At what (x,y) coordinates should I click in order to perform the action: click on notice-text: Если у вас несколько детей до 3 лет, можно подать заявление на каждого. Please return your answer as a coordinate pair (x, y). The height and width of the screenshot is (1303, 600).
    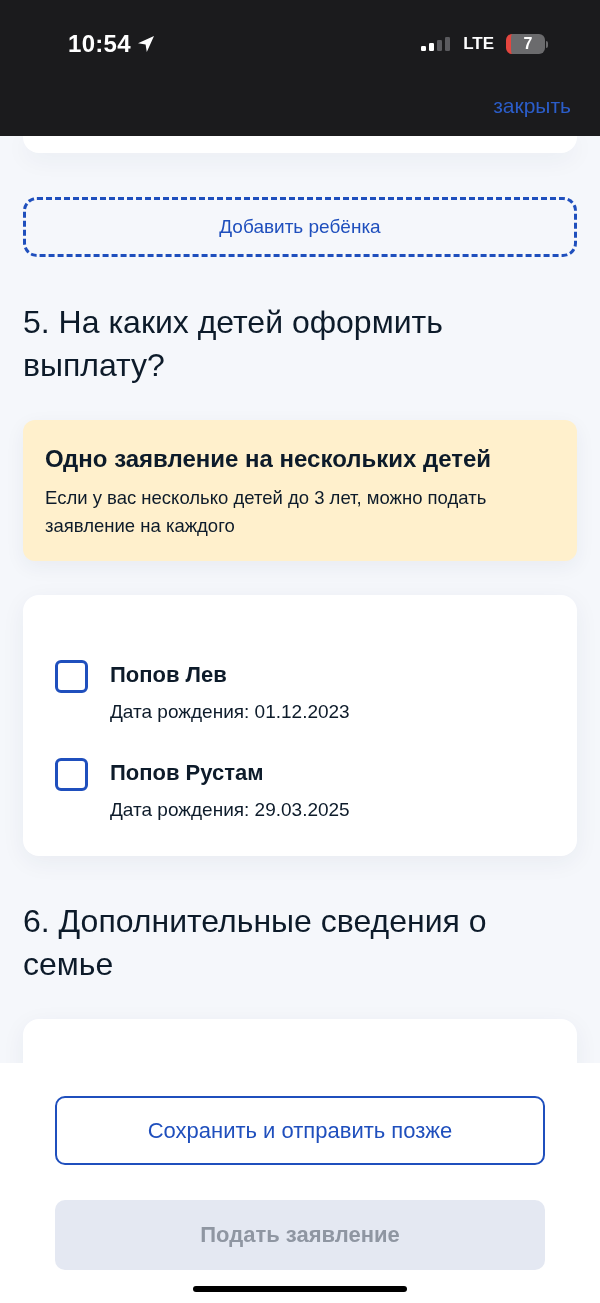
    Looking at the image, I should click on (266, 512).